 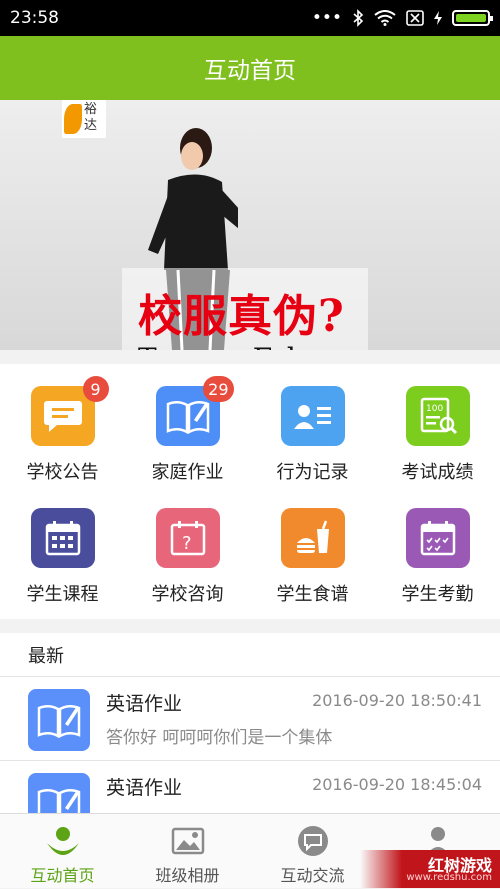 I want to click on grid-label: 学校咨询, so click(x=187, y=594).